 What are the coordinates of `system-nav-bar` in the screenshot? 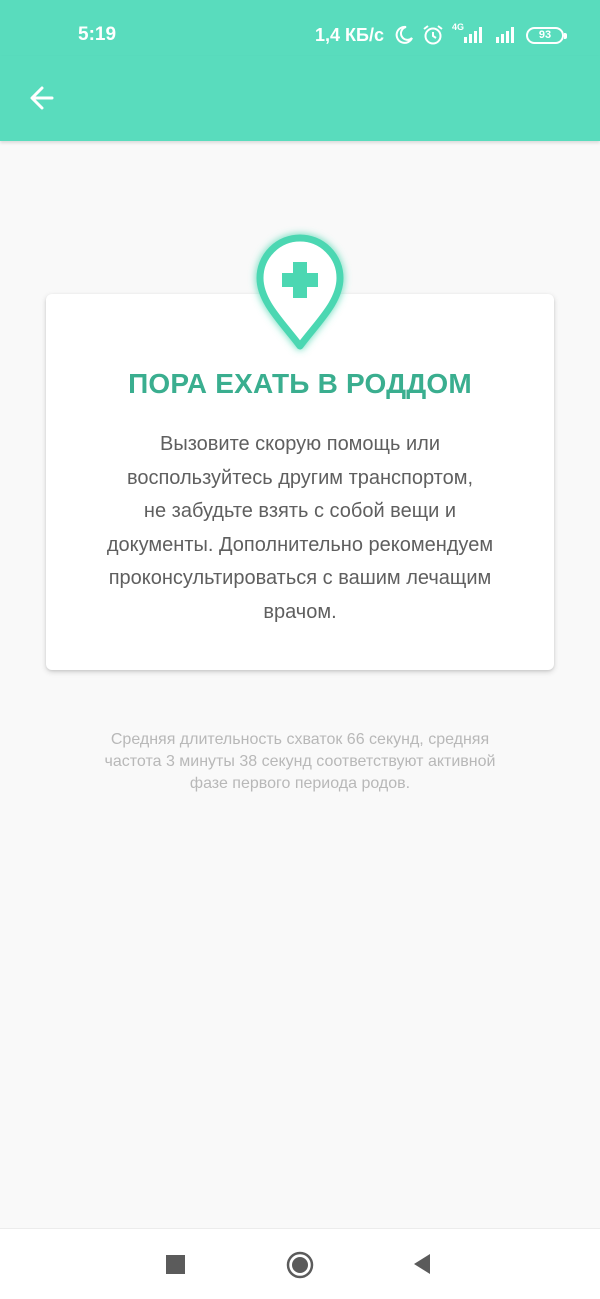 It's located at (300, 1263).